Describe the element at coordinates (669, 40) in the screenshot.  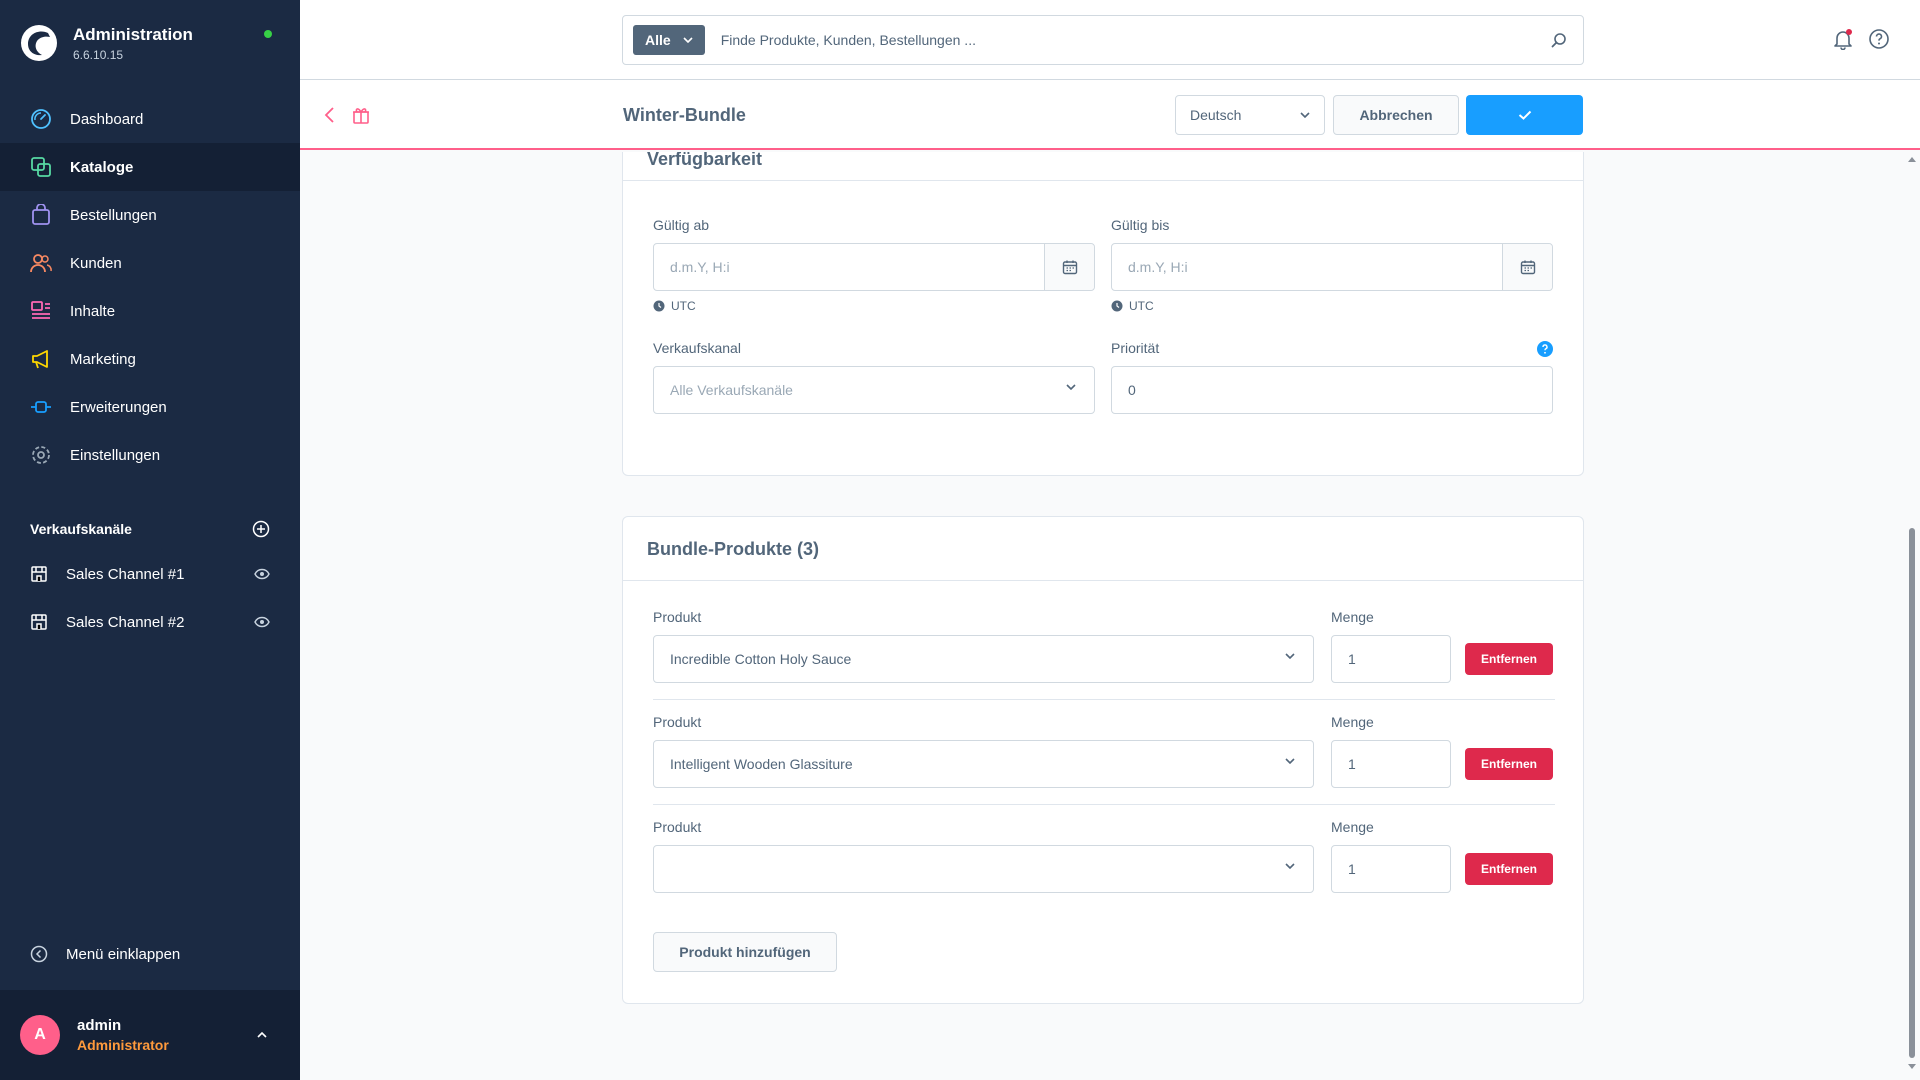
I see `search-type-select: Alle` at that location.